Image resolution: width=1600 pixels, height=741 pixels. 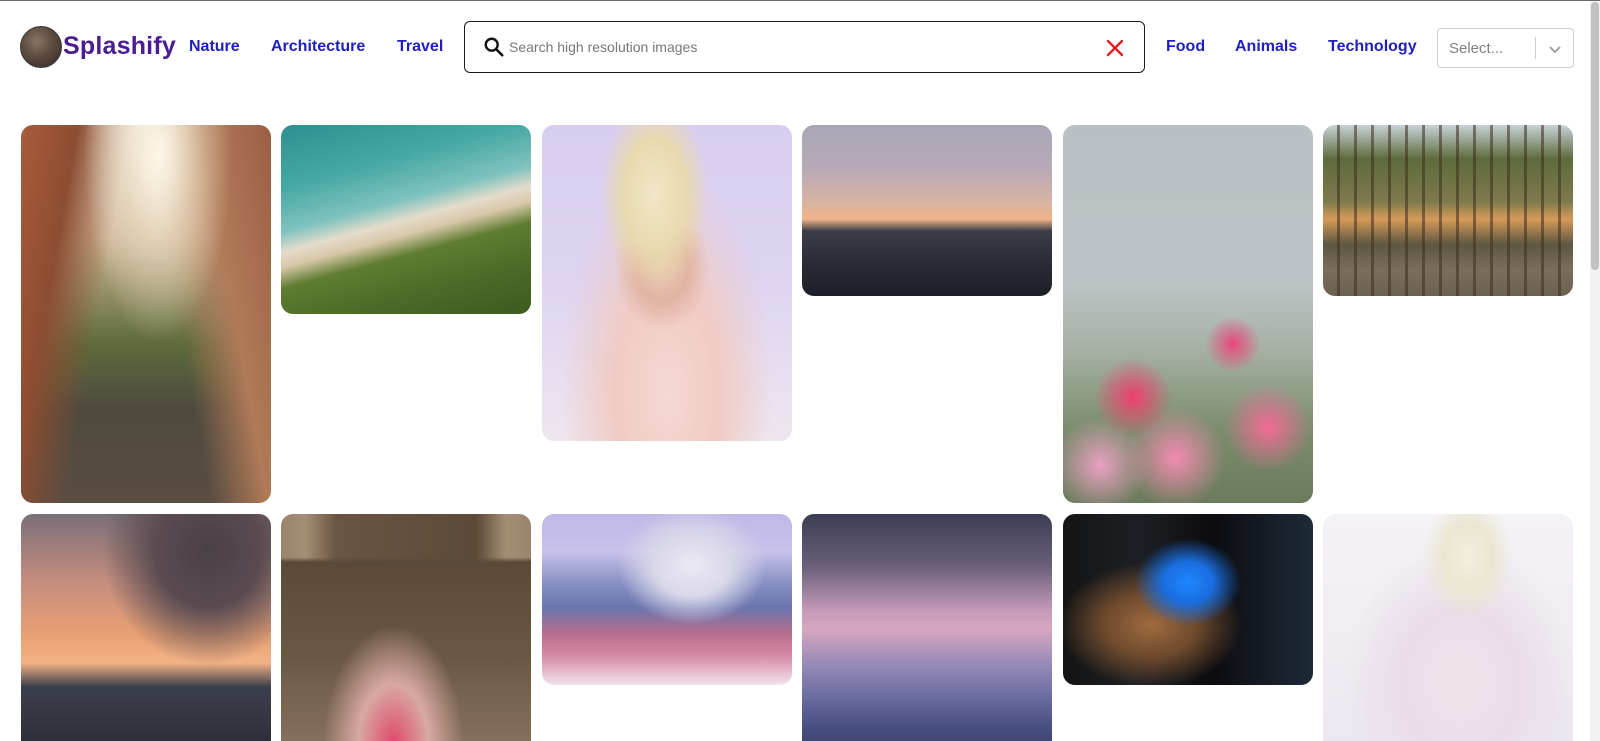 I want to click on select-separator, so click(x=1535, y=48).